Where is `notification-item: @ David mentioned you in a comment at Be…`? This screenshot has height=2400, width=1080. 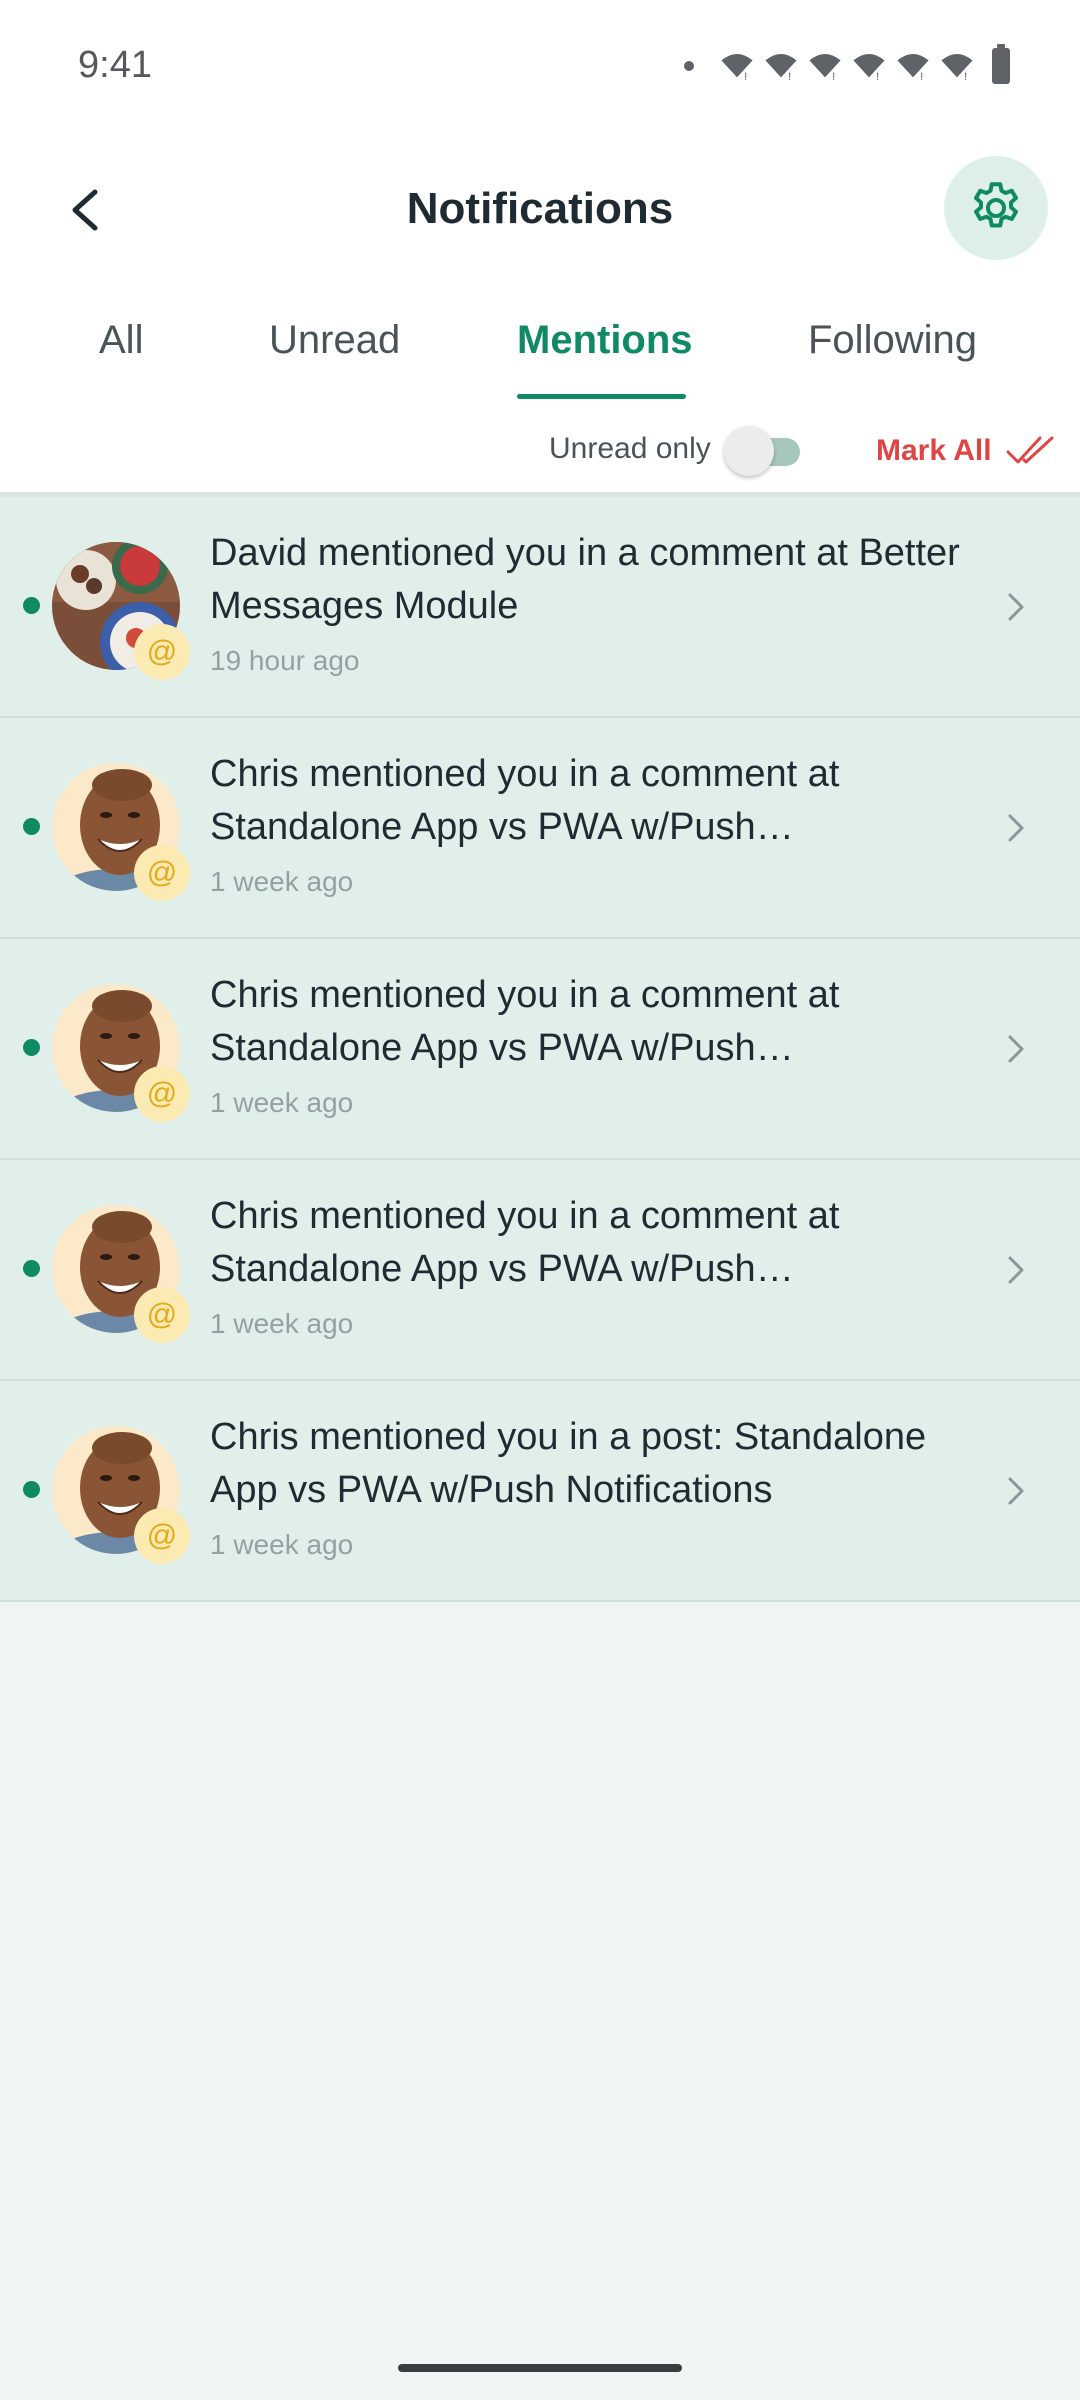 notification-item: @ David mentioned you in a comment at Be… is located at coordinates (540, 607).